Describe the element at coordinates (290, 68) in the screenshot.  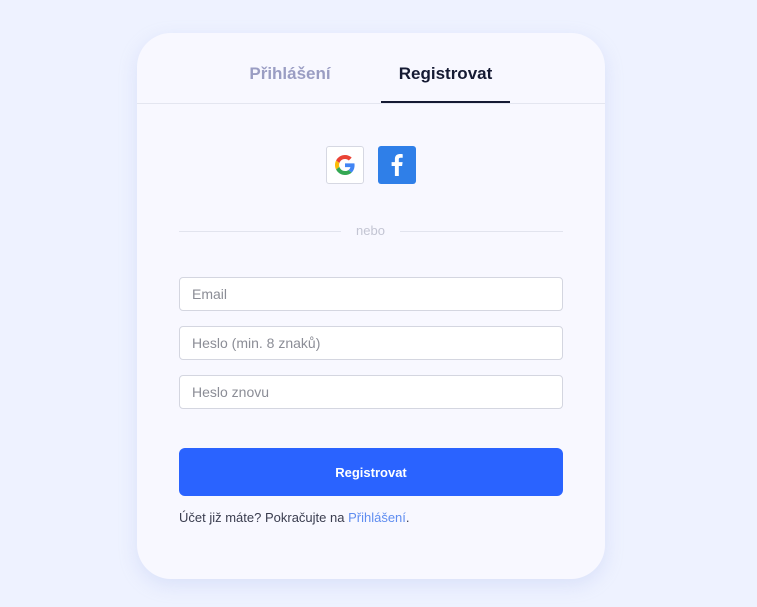
I see `tab-login: Přihlášení` at that location.